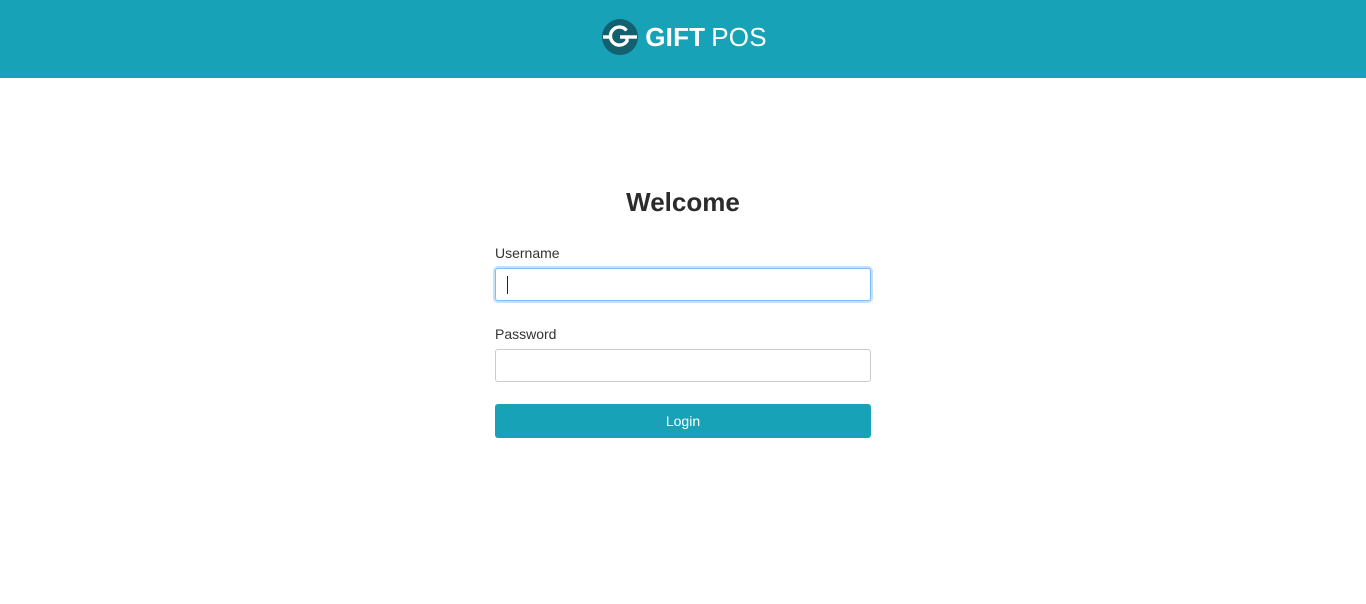 The width and height of the screenshot is (1366, 604). What do you see at coordinates (507, 285) in the screenshot?
I see `text-caret` at bounding box center [507, 285].